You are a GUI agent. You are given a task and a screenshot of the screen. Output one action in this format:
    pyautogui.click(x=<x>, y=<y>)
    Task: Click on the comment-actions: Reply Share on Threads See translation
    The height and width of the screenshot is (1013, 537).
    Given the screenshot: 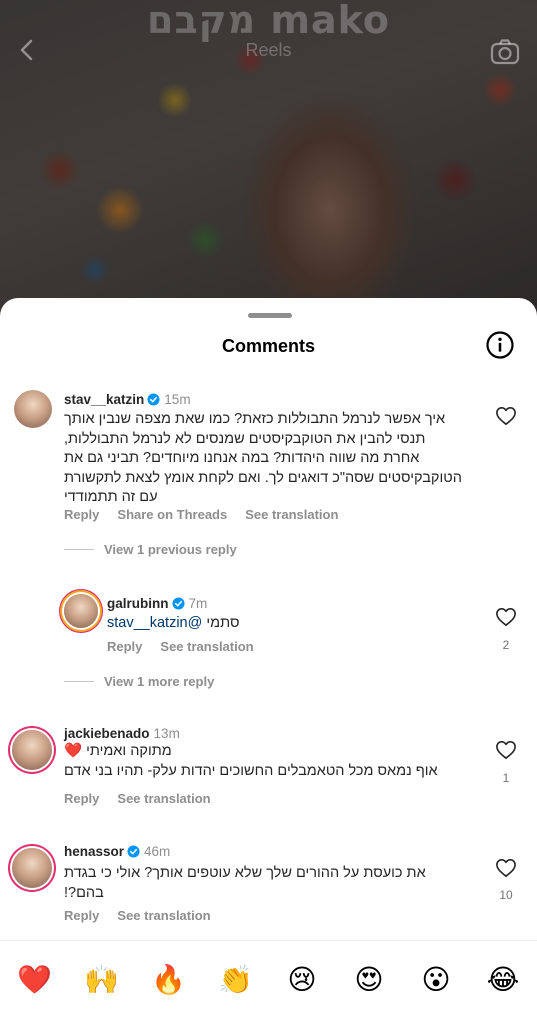 What is the action you would take?
    pyautogui.click(x=210, y=514)
    